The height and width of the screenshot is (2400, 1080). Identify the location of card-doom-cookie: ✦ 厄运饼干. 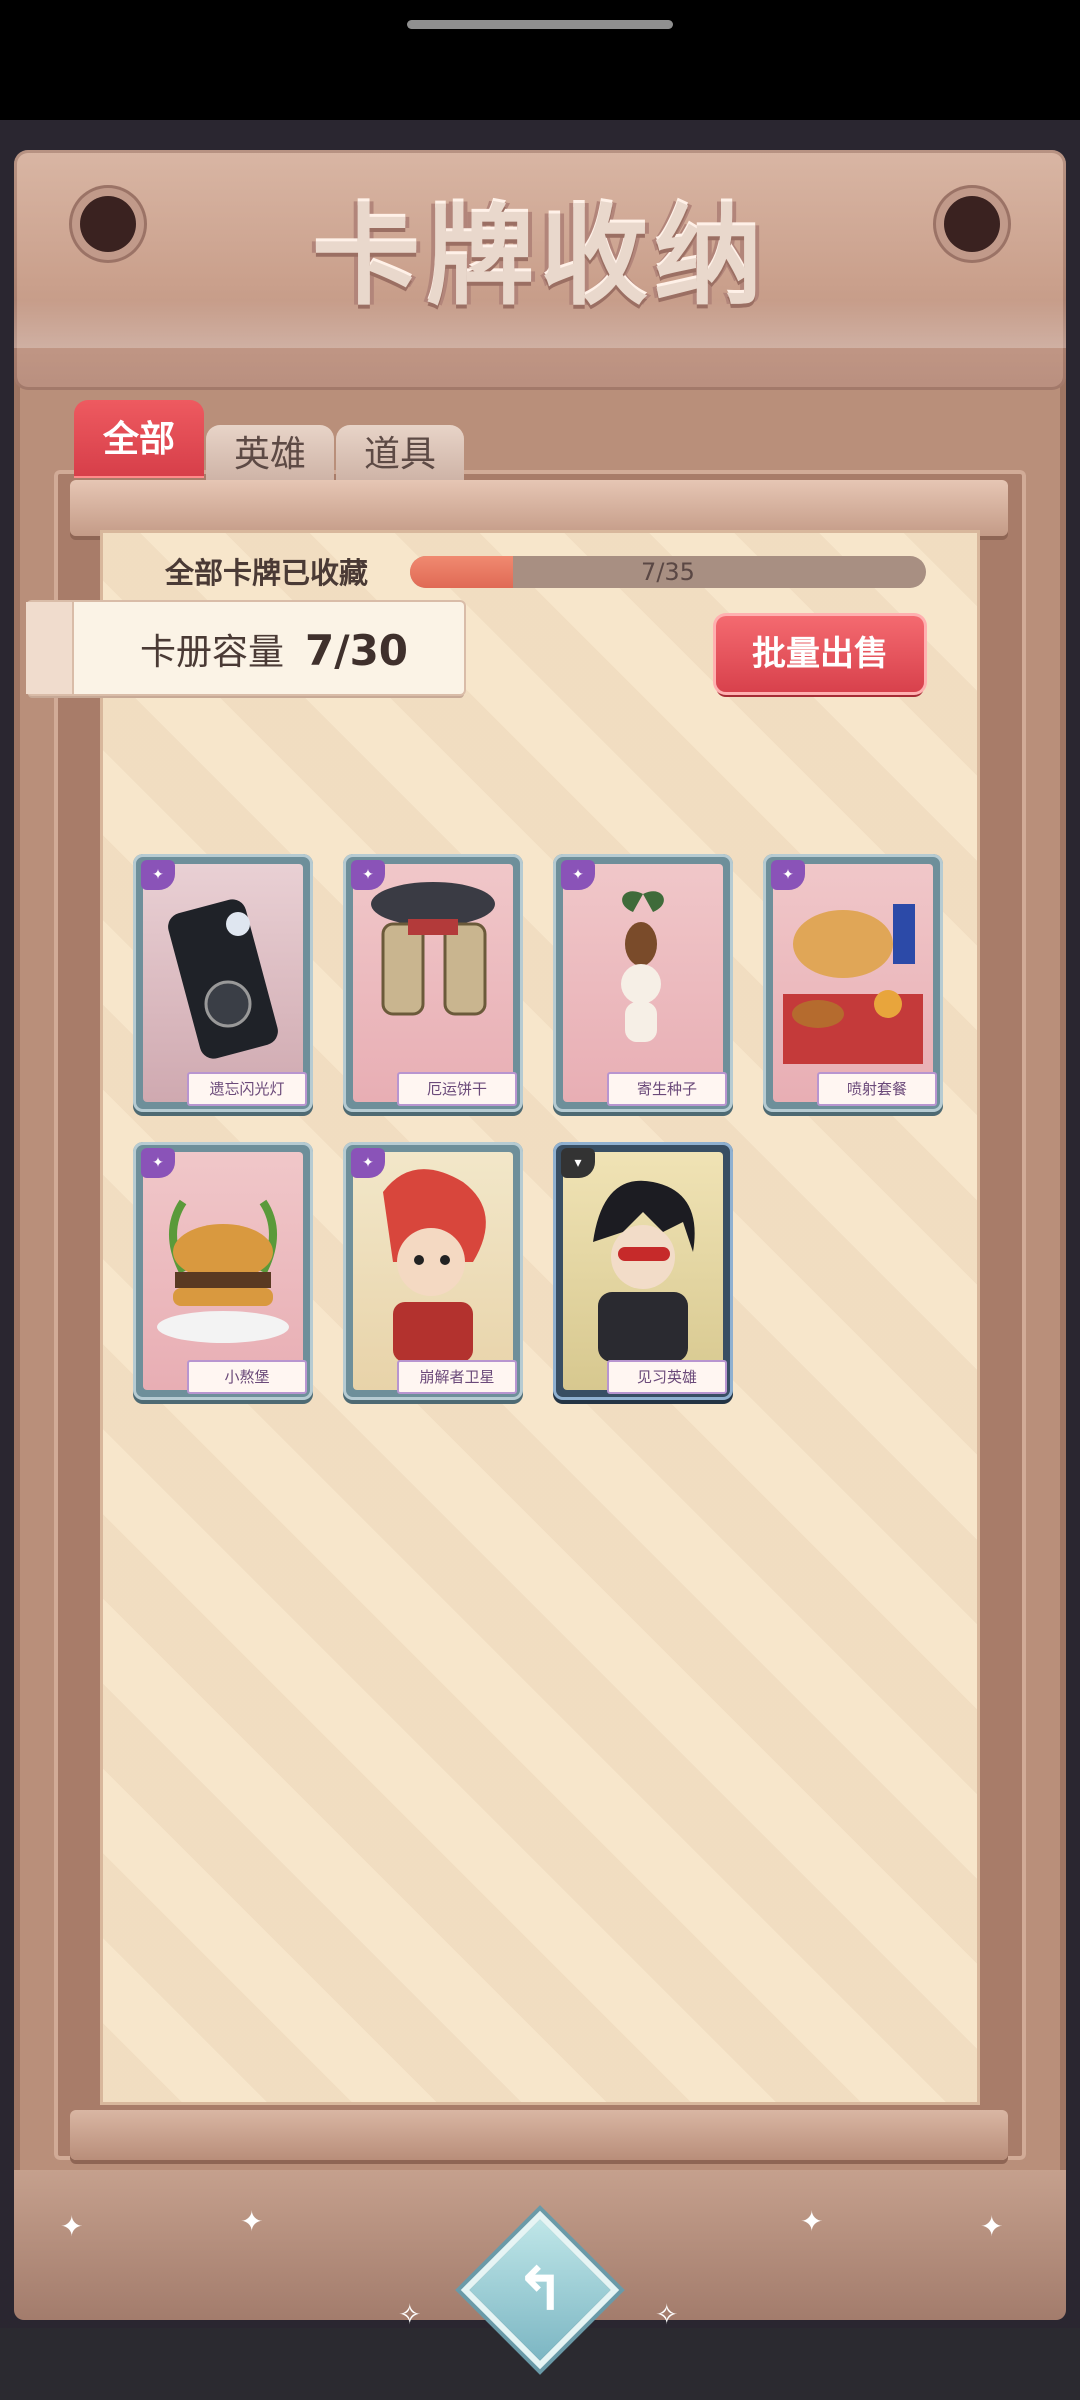
(433, 983).